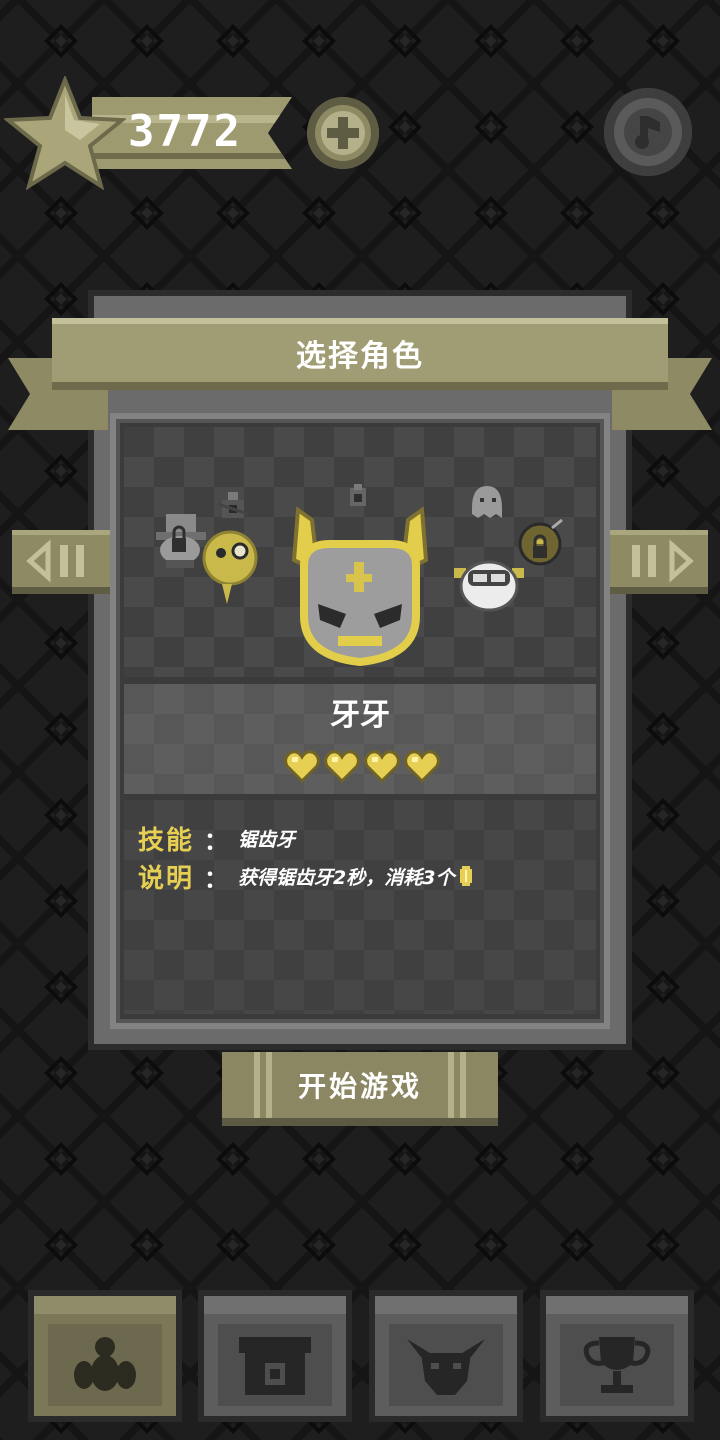  I want to click on tab-bull, so click(446, 1356).